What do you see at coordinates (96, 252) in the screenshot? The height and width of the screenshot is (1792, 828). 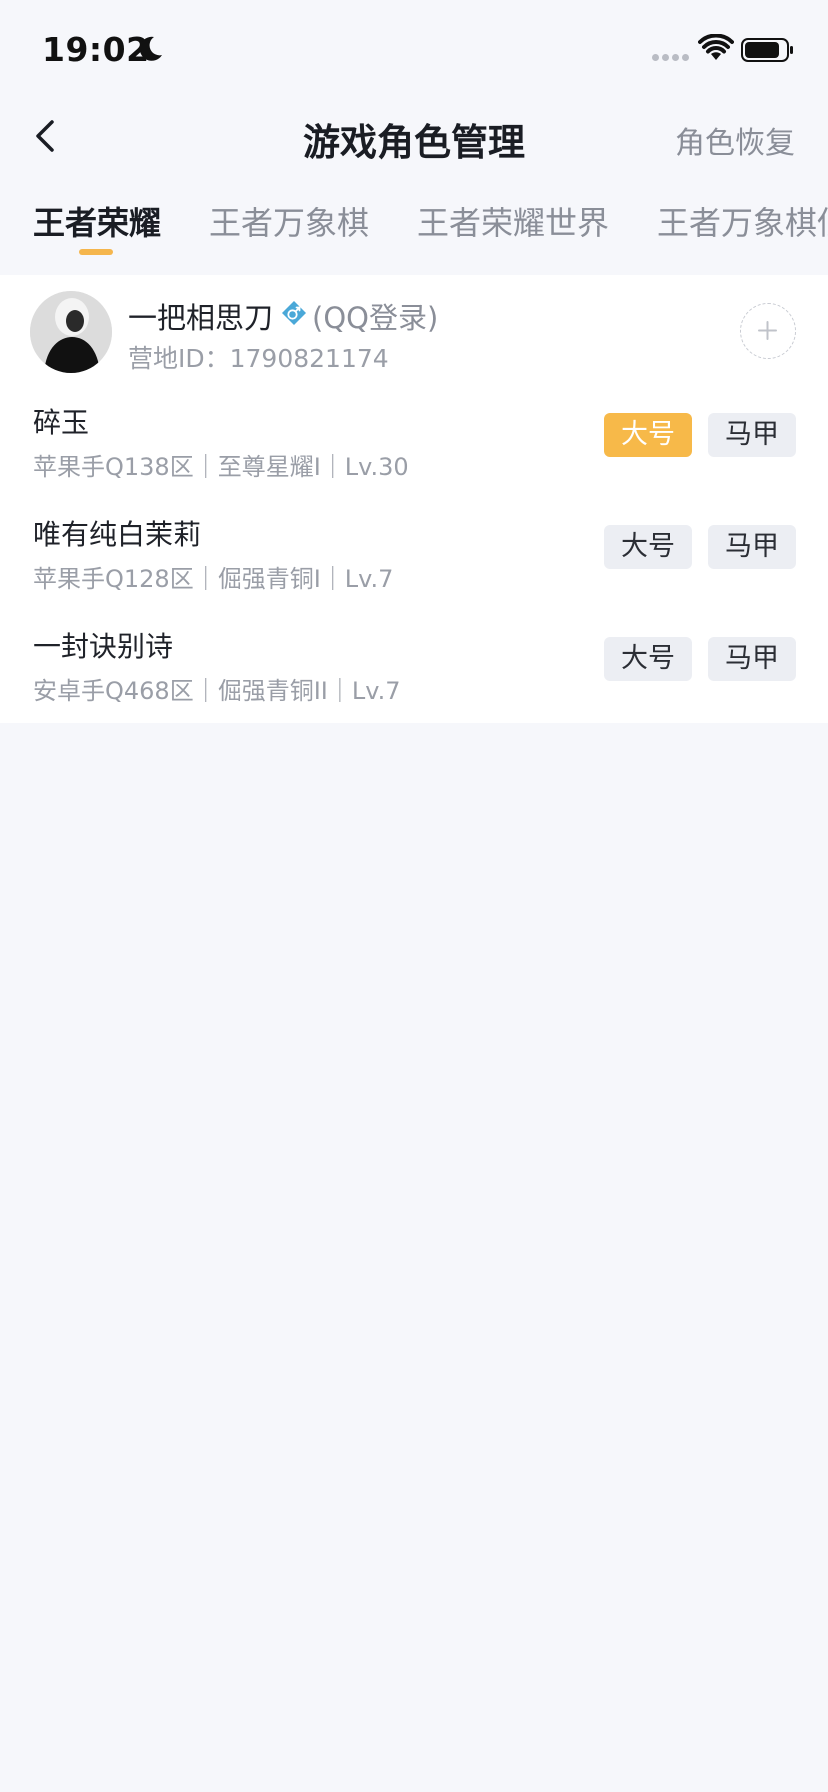 I see `tab-active-indicator` at bounding box center [96, 252].